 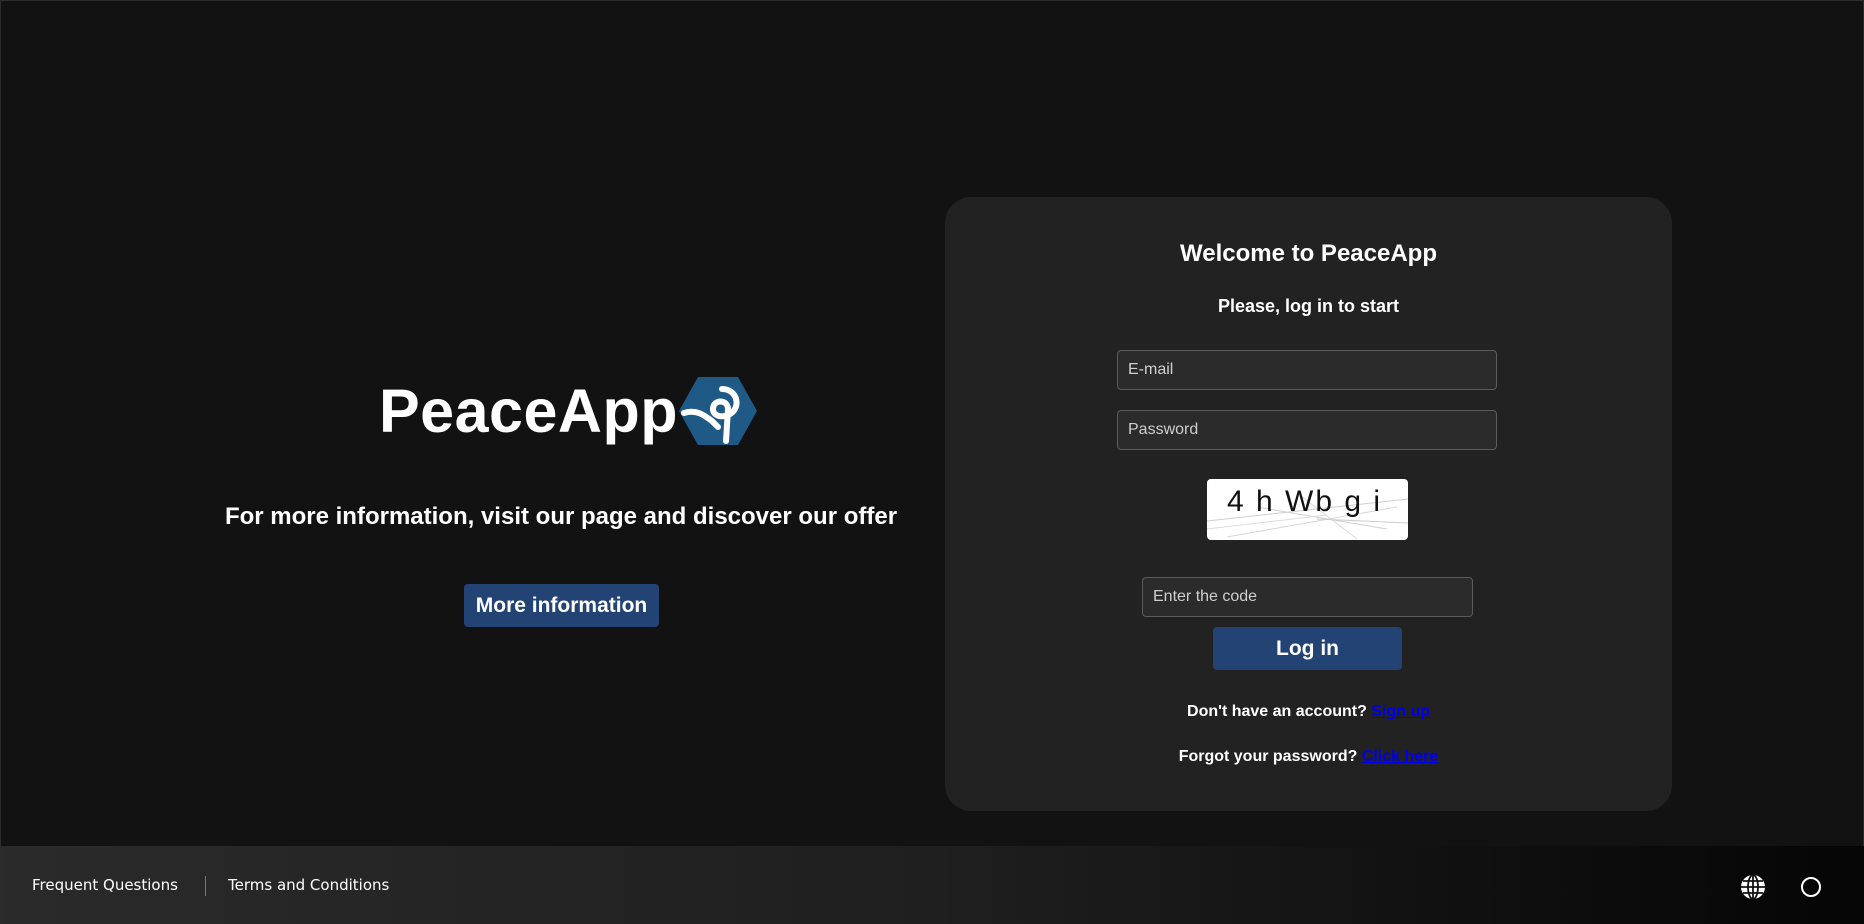 I want to click on brand-logo: PeaceApp, so click(x=568, y=411).